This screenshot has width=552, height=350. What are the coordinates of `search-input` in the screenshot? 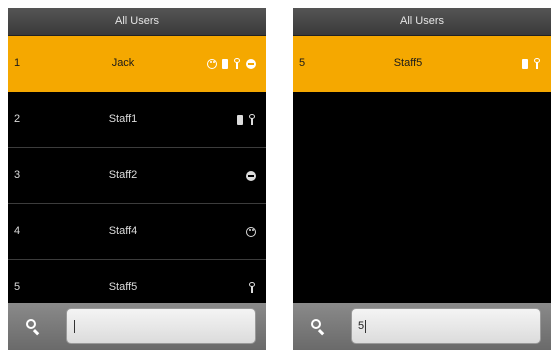 It's located at (161, 326).